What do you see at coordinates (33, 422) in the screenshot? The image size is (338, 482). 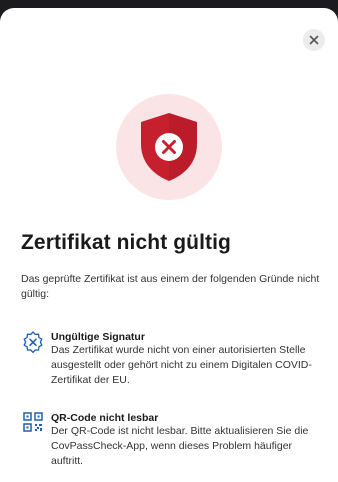 I see `qr-code-icon` at bounding box center [33, 422].